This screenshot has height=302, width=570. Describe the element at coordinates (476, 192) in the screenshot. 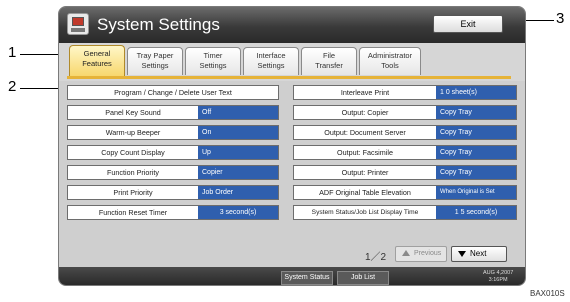

I see `setting-value: When Original is Set` at that location.